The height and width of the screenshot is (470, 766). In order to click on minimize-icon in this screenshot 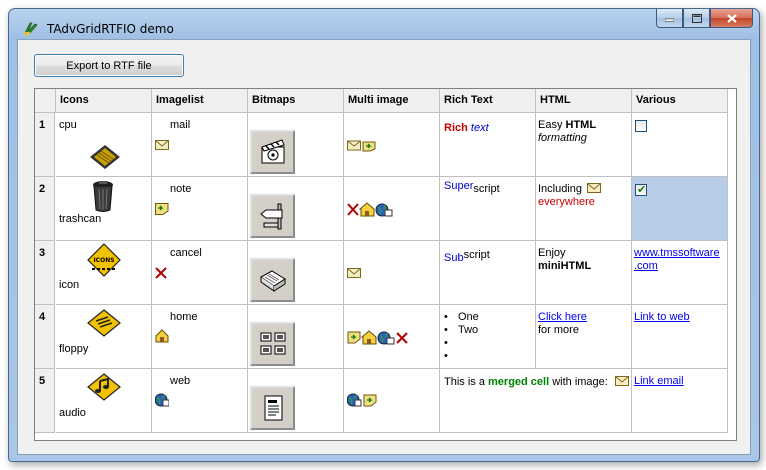, I will do `click(669, 20)`.